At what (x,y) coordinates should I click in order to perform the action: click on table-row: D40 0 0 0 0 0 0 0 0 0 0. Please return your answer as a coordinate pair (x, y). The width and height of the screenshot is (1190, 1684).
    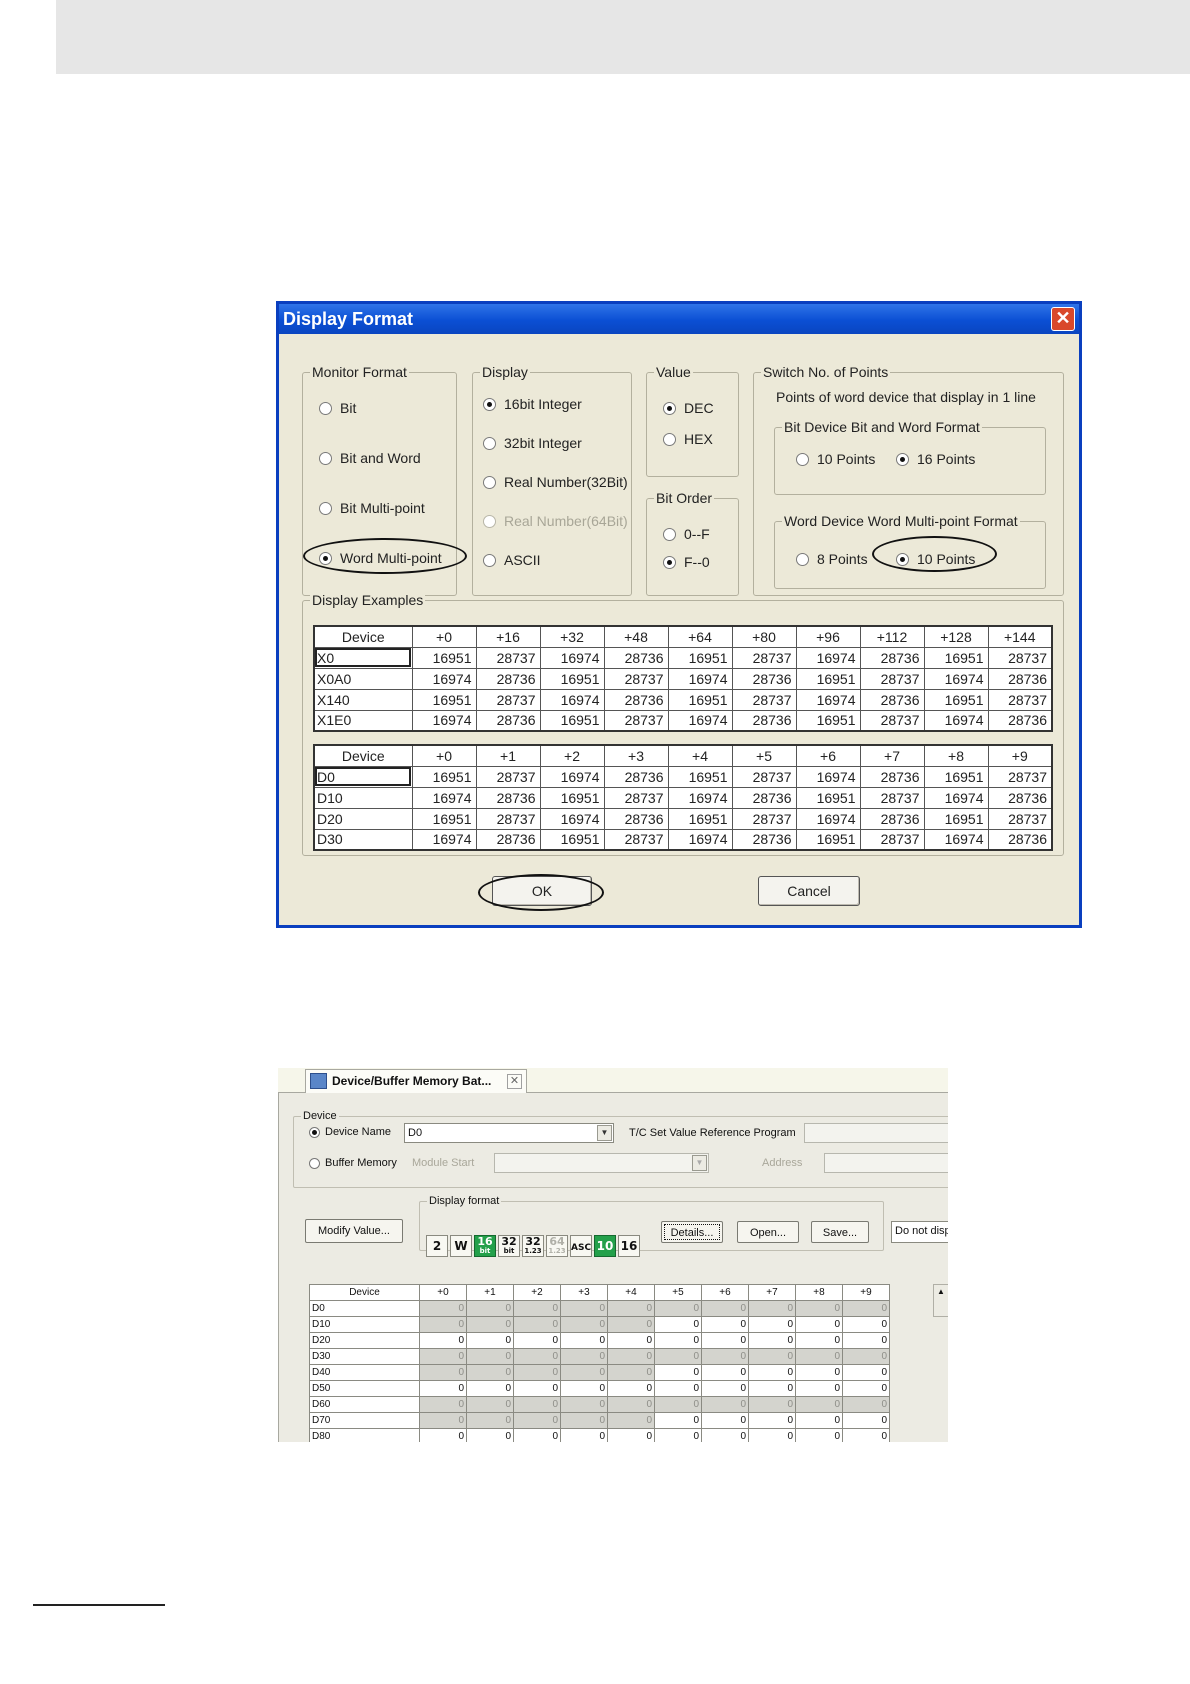
    Looking at the image, I should click on (599, 1372).